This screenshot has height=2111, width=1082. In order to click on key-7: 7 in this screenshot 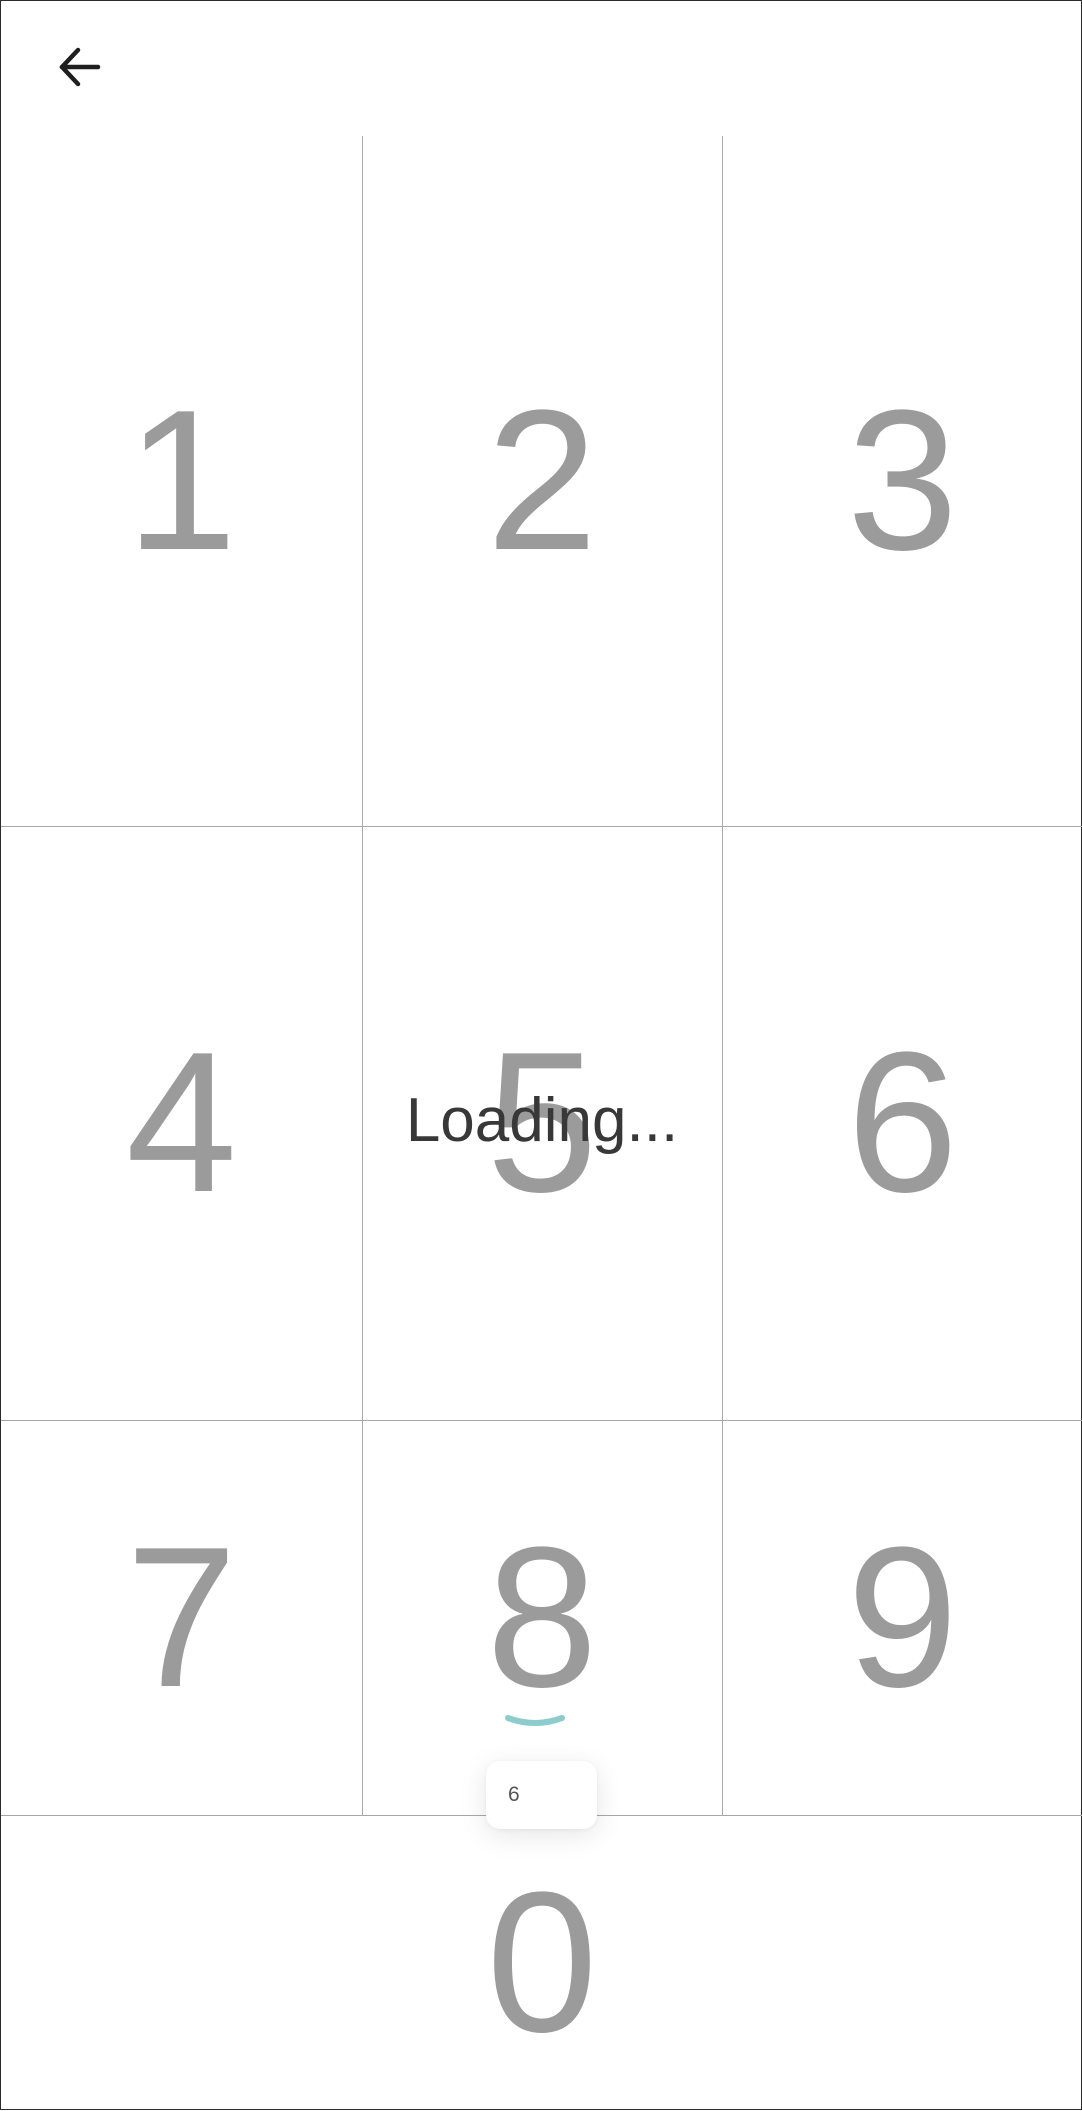, I will do `click(181, 1617)`.